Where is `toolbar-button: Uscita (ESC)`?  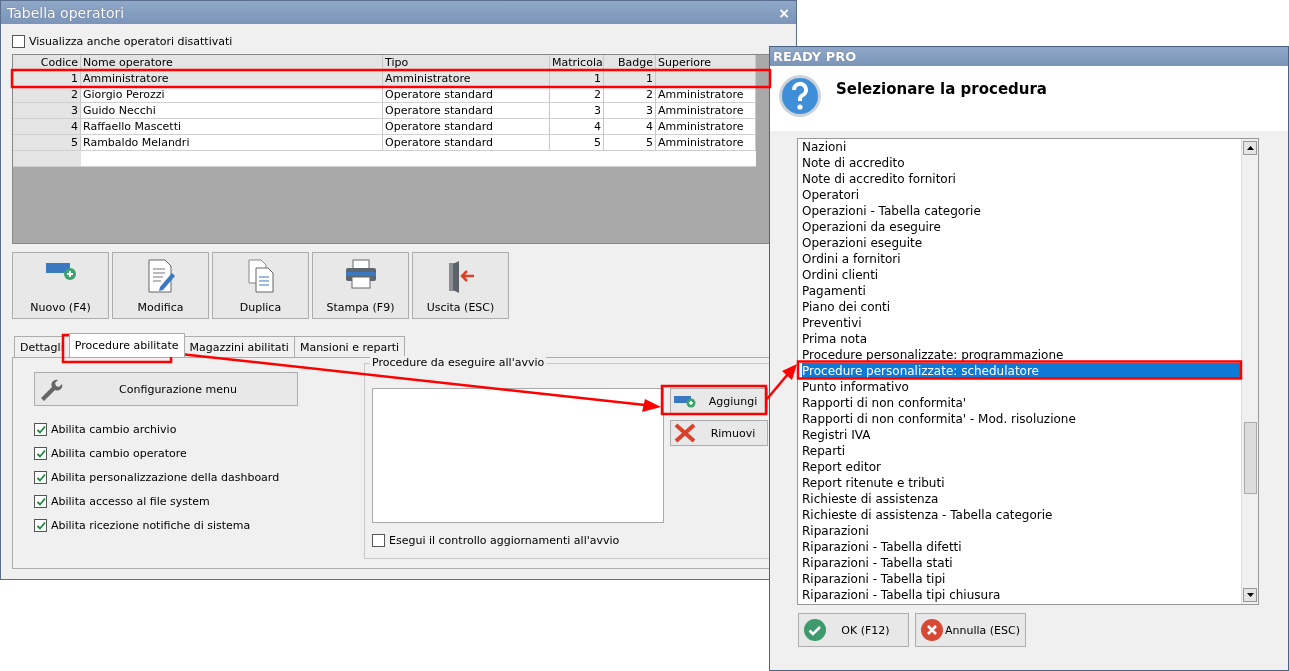
toolbar-button: Uscita (ESC) is located at coordinates (460, 285).